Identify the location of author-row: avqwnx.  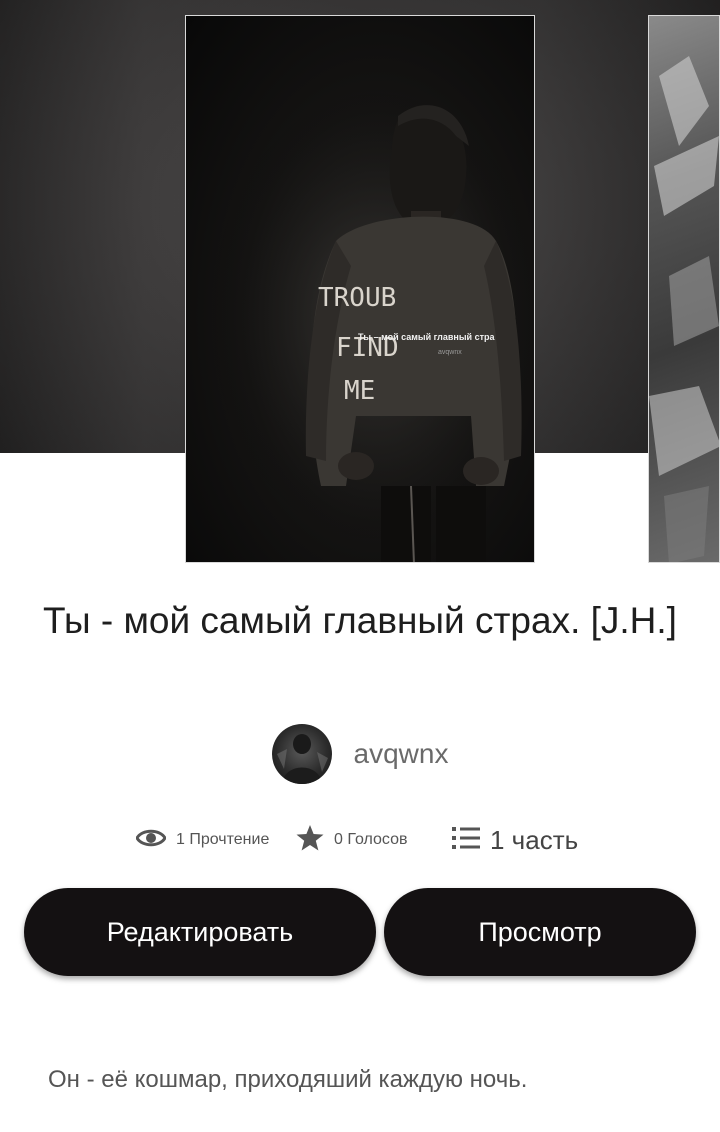
(360, 754).